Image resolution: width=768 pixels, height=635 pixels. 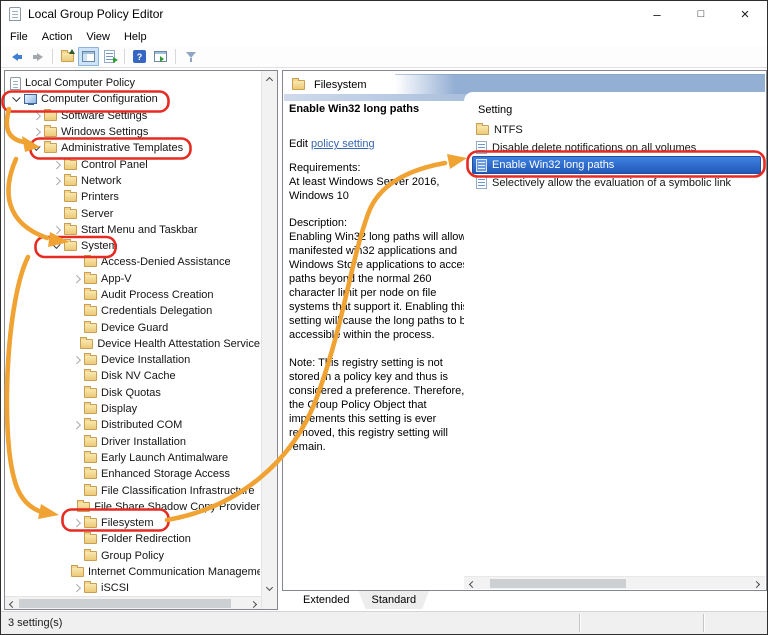 What do you see at coordinates (614, 130) in the screenshot?
I see `setting-row-ntfs: NTFS` at bounding box center [614, 130].